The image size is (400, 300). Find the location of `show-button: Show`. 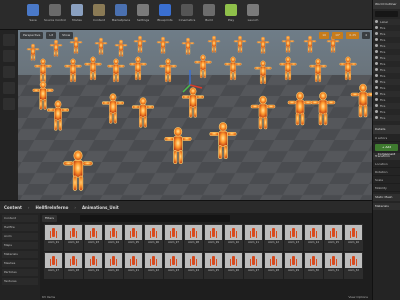

show-button: Show is located at coordinates (66, 35).